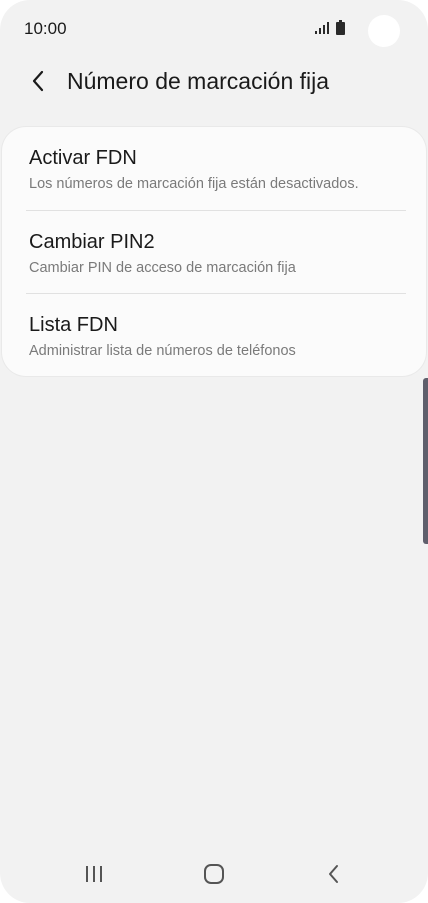 The height and width of the screenshot is (903, 428). I want to click on scroll-indicator, so click(425, 461).